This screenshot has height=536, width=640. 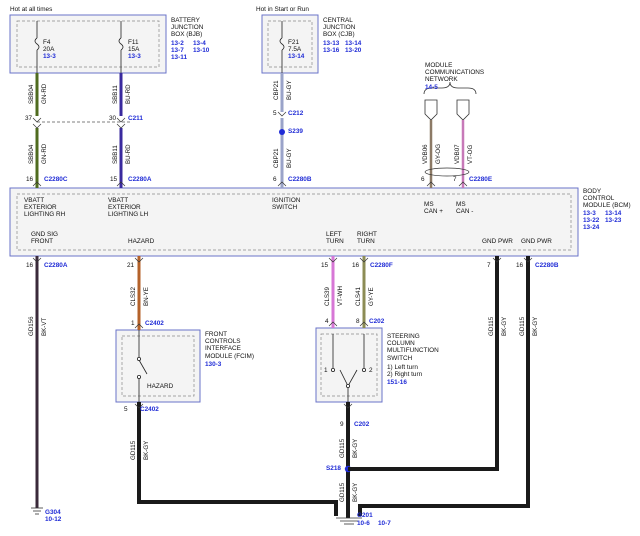 What do you see at coordinates (455, 73) in the screenshot?
I see `network-name: MODULE COMMUNICATIONS NETWORK` at bounding box center [455, 73].